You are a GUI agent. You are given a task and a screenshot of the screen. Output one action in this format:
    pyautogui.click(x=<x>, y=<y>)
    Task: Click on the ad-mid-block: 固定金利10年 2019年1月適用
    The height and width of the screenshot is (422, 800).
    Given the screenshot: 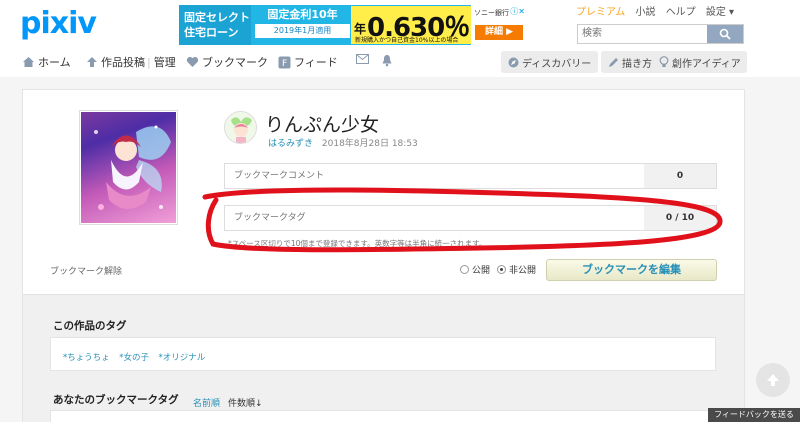 What is the action you would take?
    pyautogui.click(x=302, y=23)
    